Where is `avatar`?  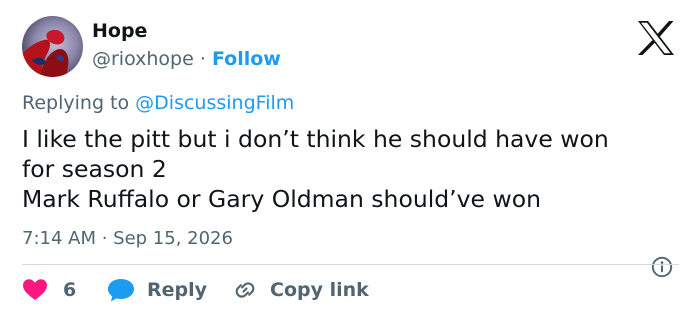 avatar is located at coordinates (52, 46).